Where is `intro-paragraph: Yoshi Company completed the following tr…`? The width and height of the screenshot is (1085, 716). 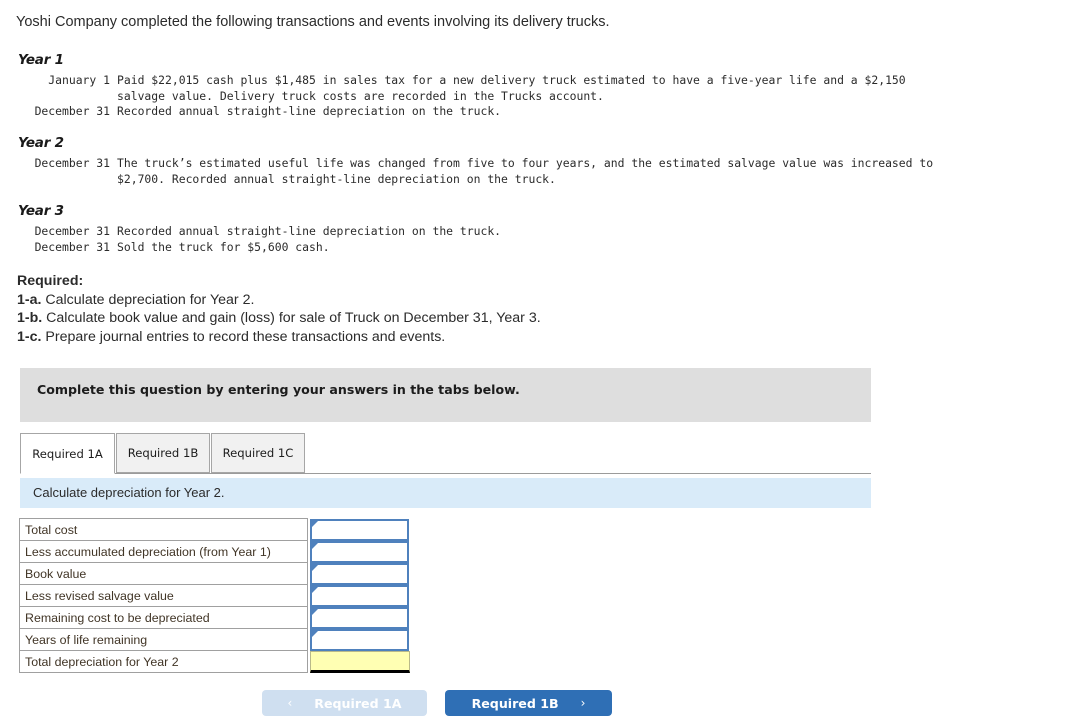 intro-paragraph: Yoshi Company completed the following tr… is located at coordinates (313, 22).